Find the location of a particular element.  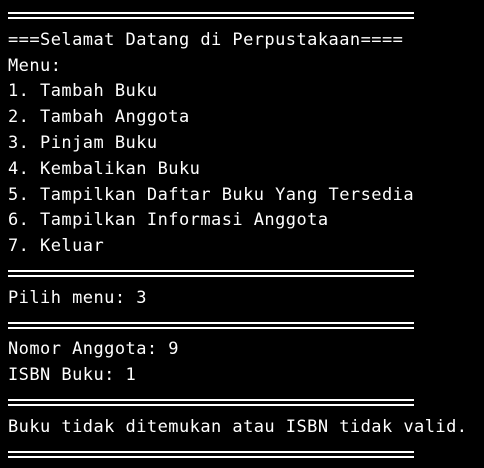

menu-item-tambah-anggota: 2. Tambah Anggota is located at coordinates (99, 117).